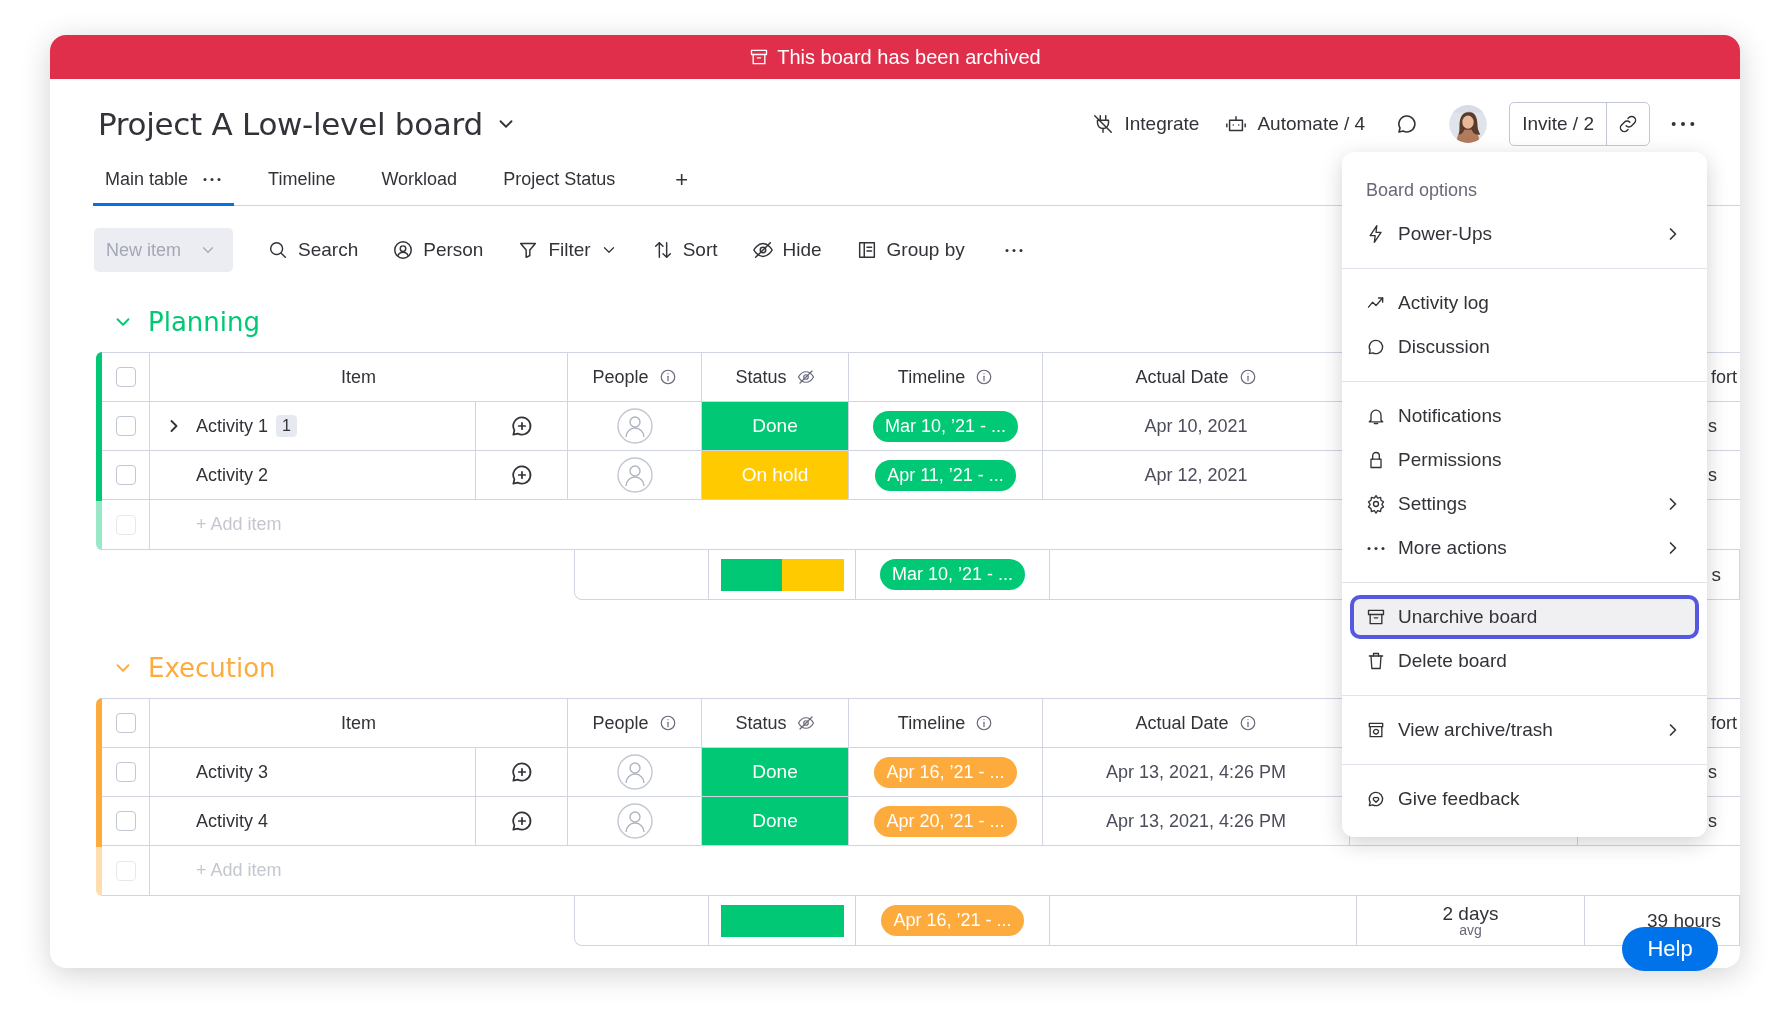  What do you see at coordinates (232, 426) in the screenshot?
I see `item-name: Activity 1` at bounding box center [232, 426].